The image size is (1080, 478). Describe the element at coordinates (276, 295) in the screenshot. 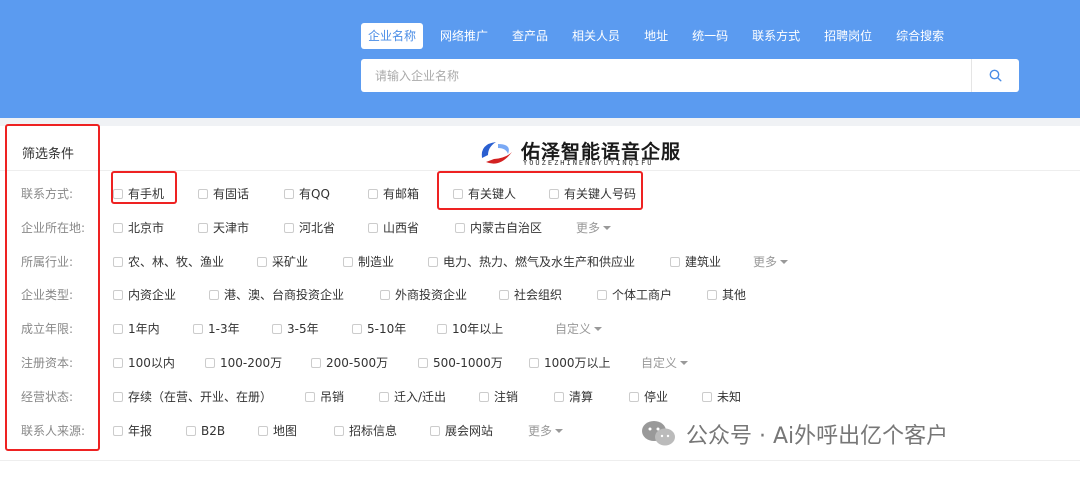

I see `filter-option: 港、澳、台商投资企业` at that location.